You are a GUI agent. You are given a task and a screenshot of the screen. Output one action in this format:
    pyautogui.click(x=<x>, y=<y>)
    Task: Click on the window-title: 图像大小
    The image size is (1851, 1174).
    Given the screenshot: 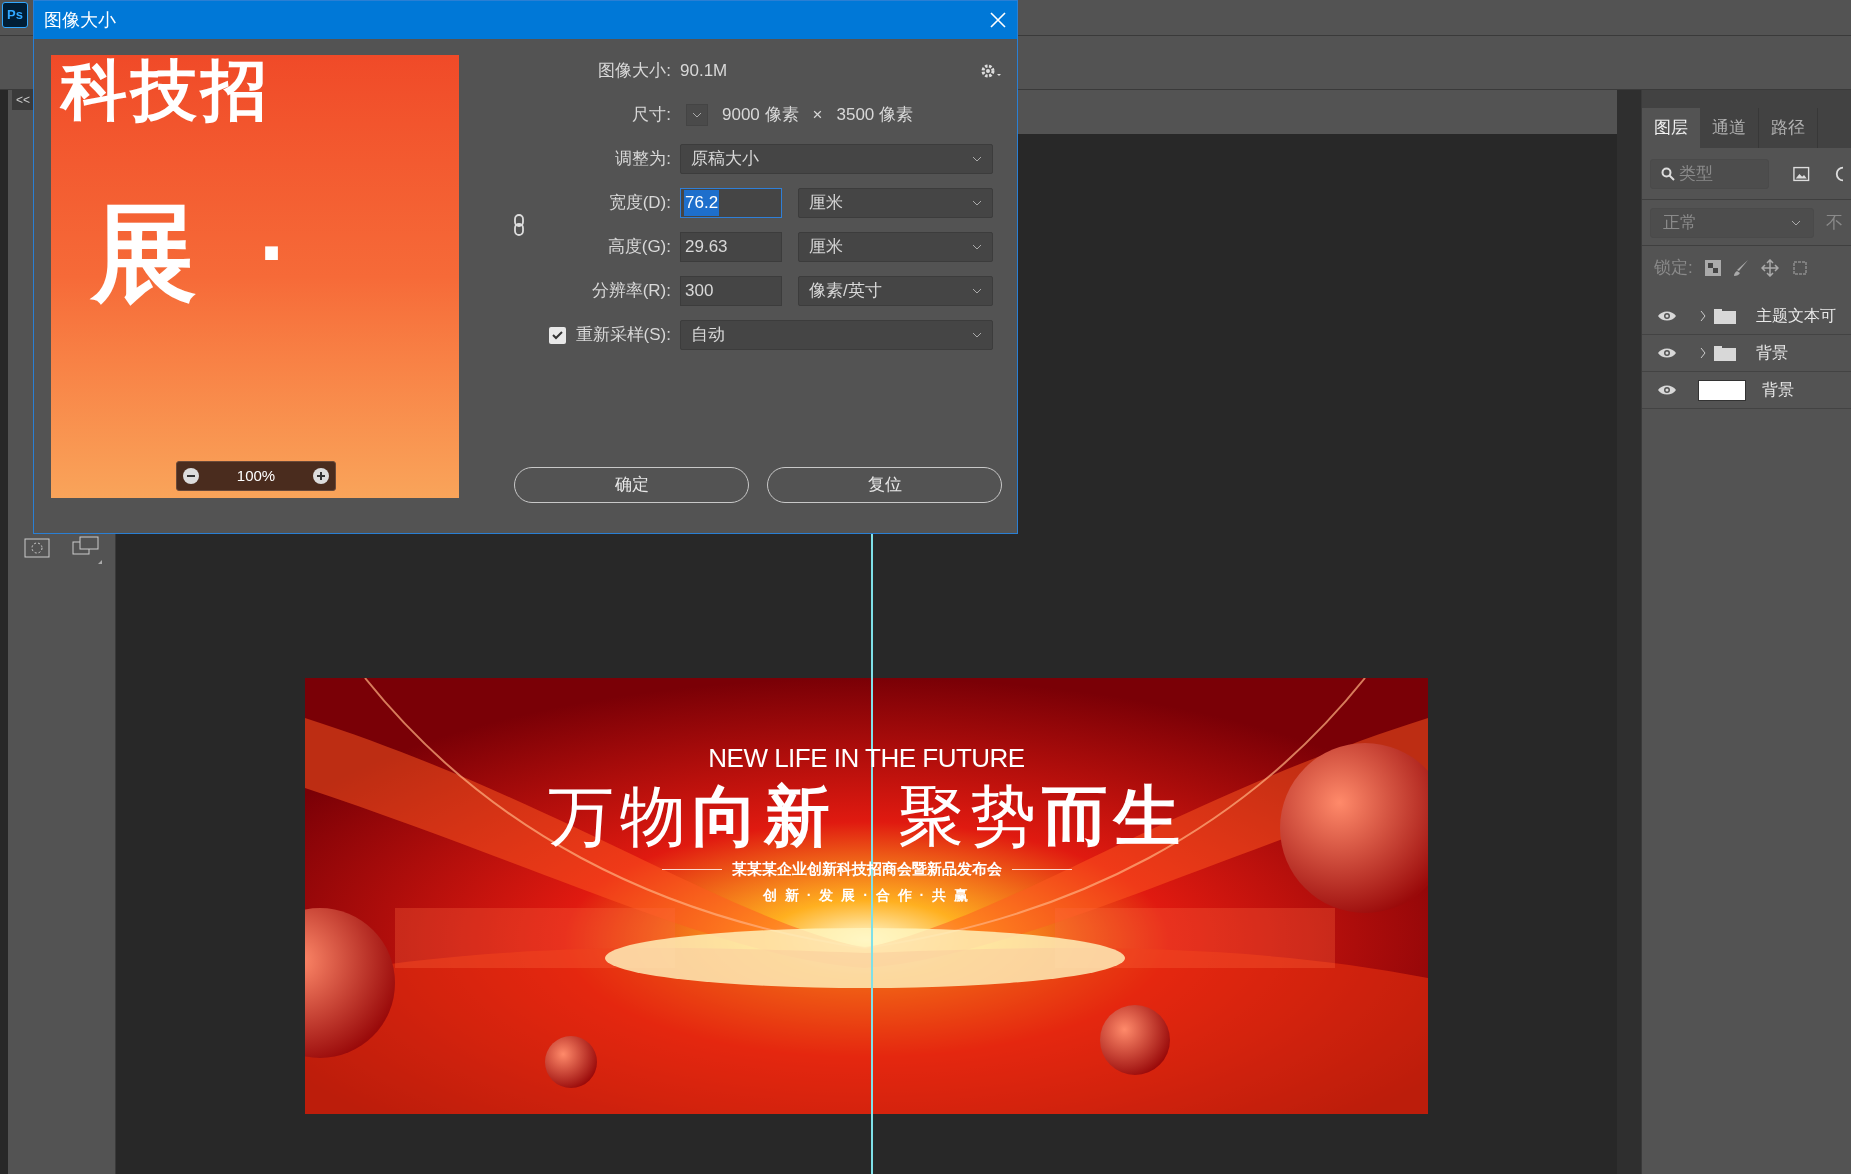 What is the action you would take?
    pyautogui.click(x=80, y=20)
    